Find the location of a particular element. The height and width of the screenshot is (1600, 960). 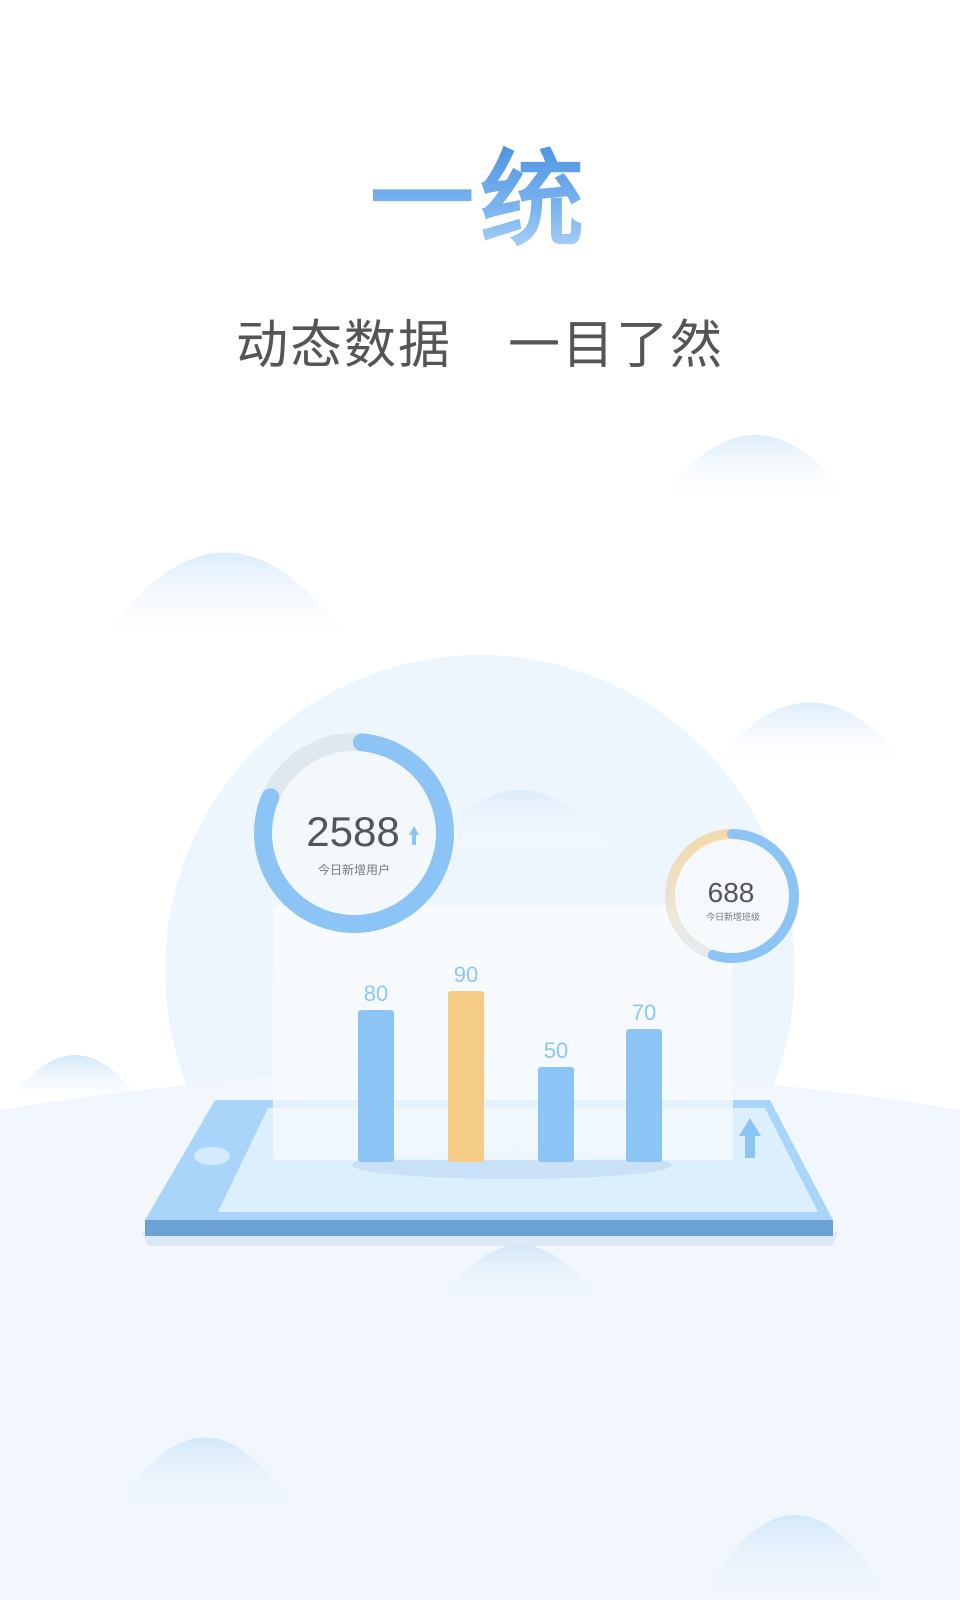

classes-value: 688 is located at coordinates (731, 892).